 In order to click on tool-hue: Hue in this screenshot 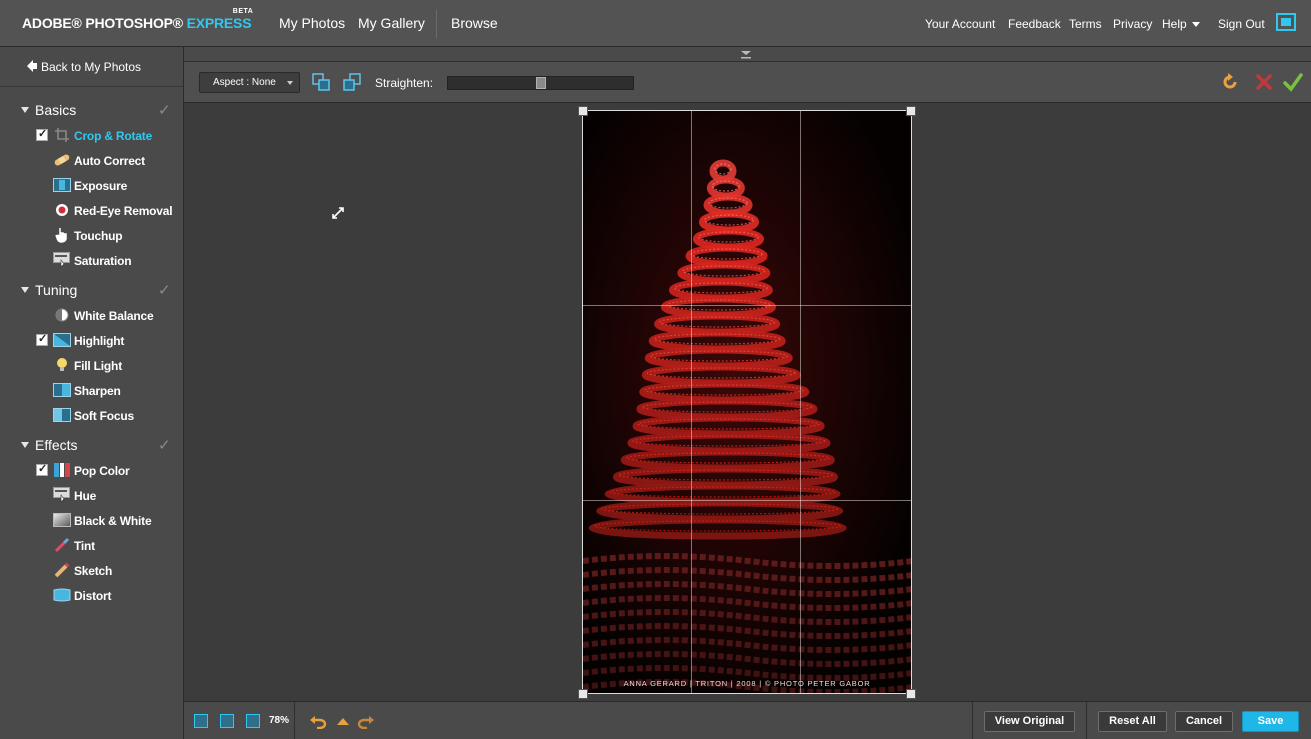, I will do `click(91, 496)`.